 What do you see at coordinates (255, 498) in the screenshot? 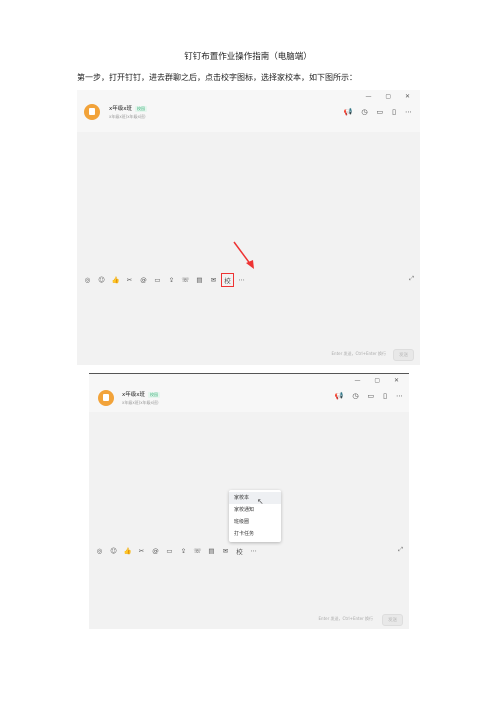
I see `menu-item-home-school-book: 家校本` at bounding box center [255, 498].